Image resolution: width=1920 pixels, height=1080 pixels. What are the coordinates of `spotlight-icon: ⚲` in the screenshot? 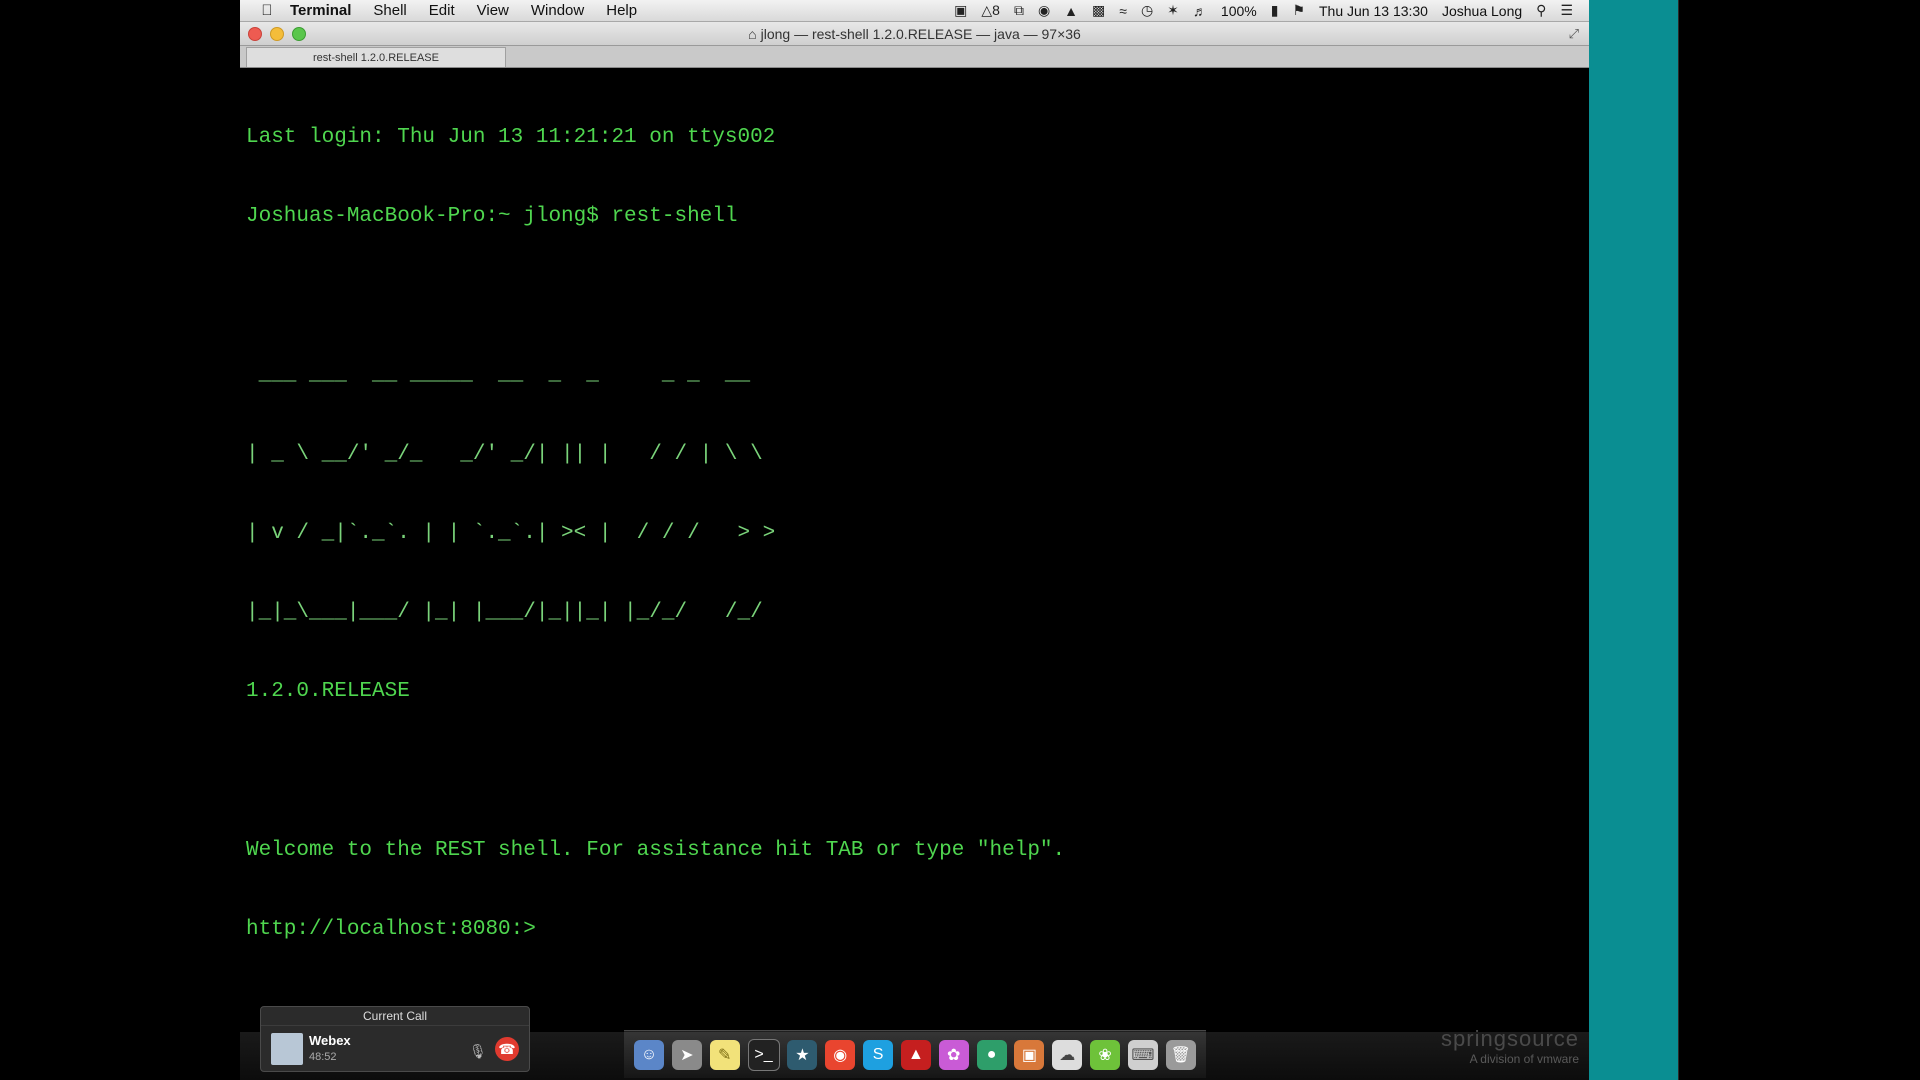 It's located at (1541, 10).